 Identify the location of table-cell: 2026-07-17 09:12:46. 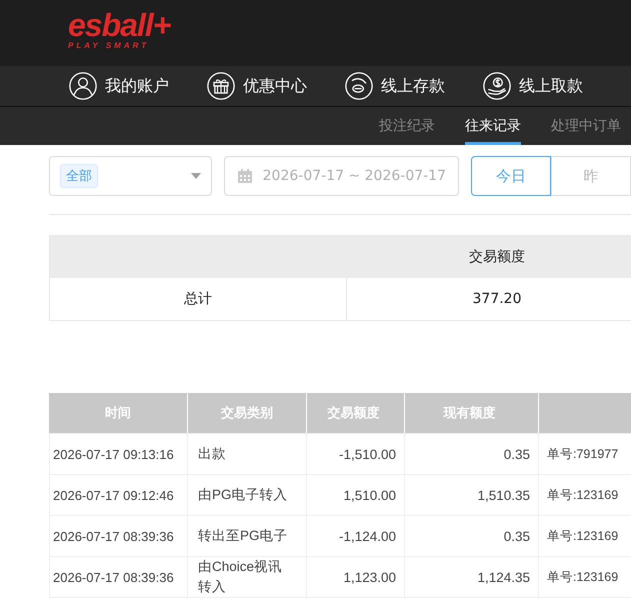
(118, 495).